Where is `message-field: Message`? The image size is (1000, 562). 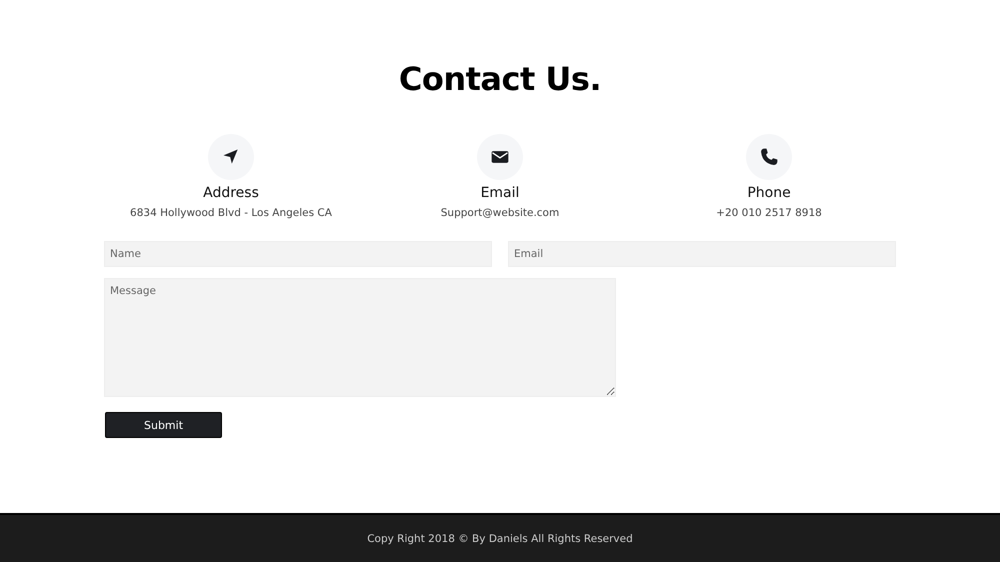 message-field: Message is located at coordinates (360, 337).